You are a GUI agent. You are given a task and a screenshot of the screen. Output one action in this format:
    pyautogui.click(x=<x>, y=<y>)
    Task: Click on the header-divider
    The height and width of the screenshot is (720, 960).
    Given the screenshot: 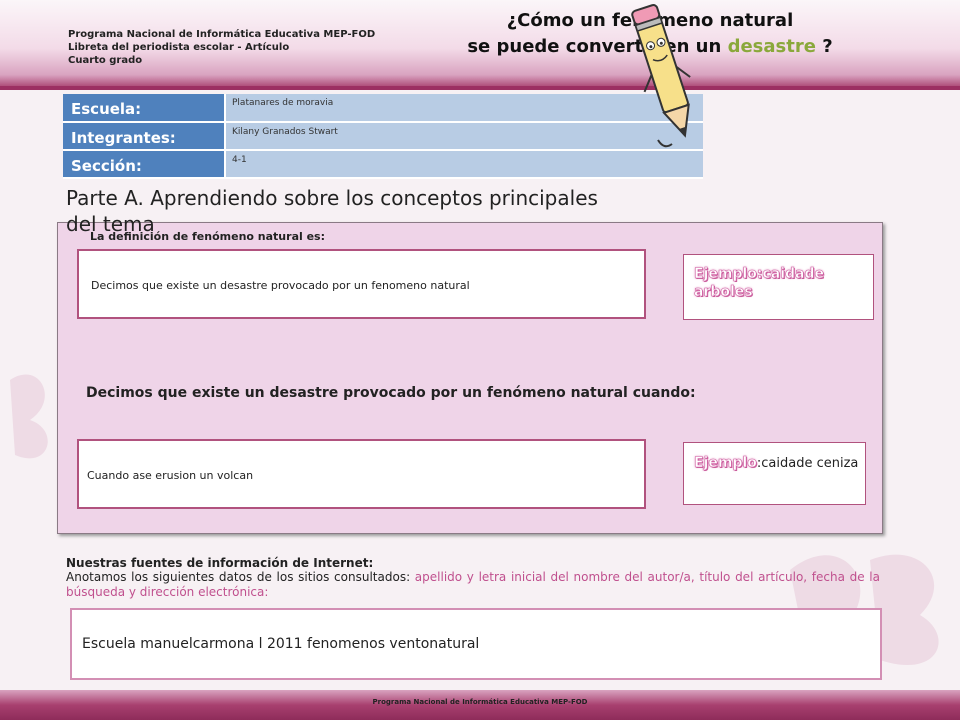 What is the action you would take?
    pyautogui.click(x=480, y=88)
    